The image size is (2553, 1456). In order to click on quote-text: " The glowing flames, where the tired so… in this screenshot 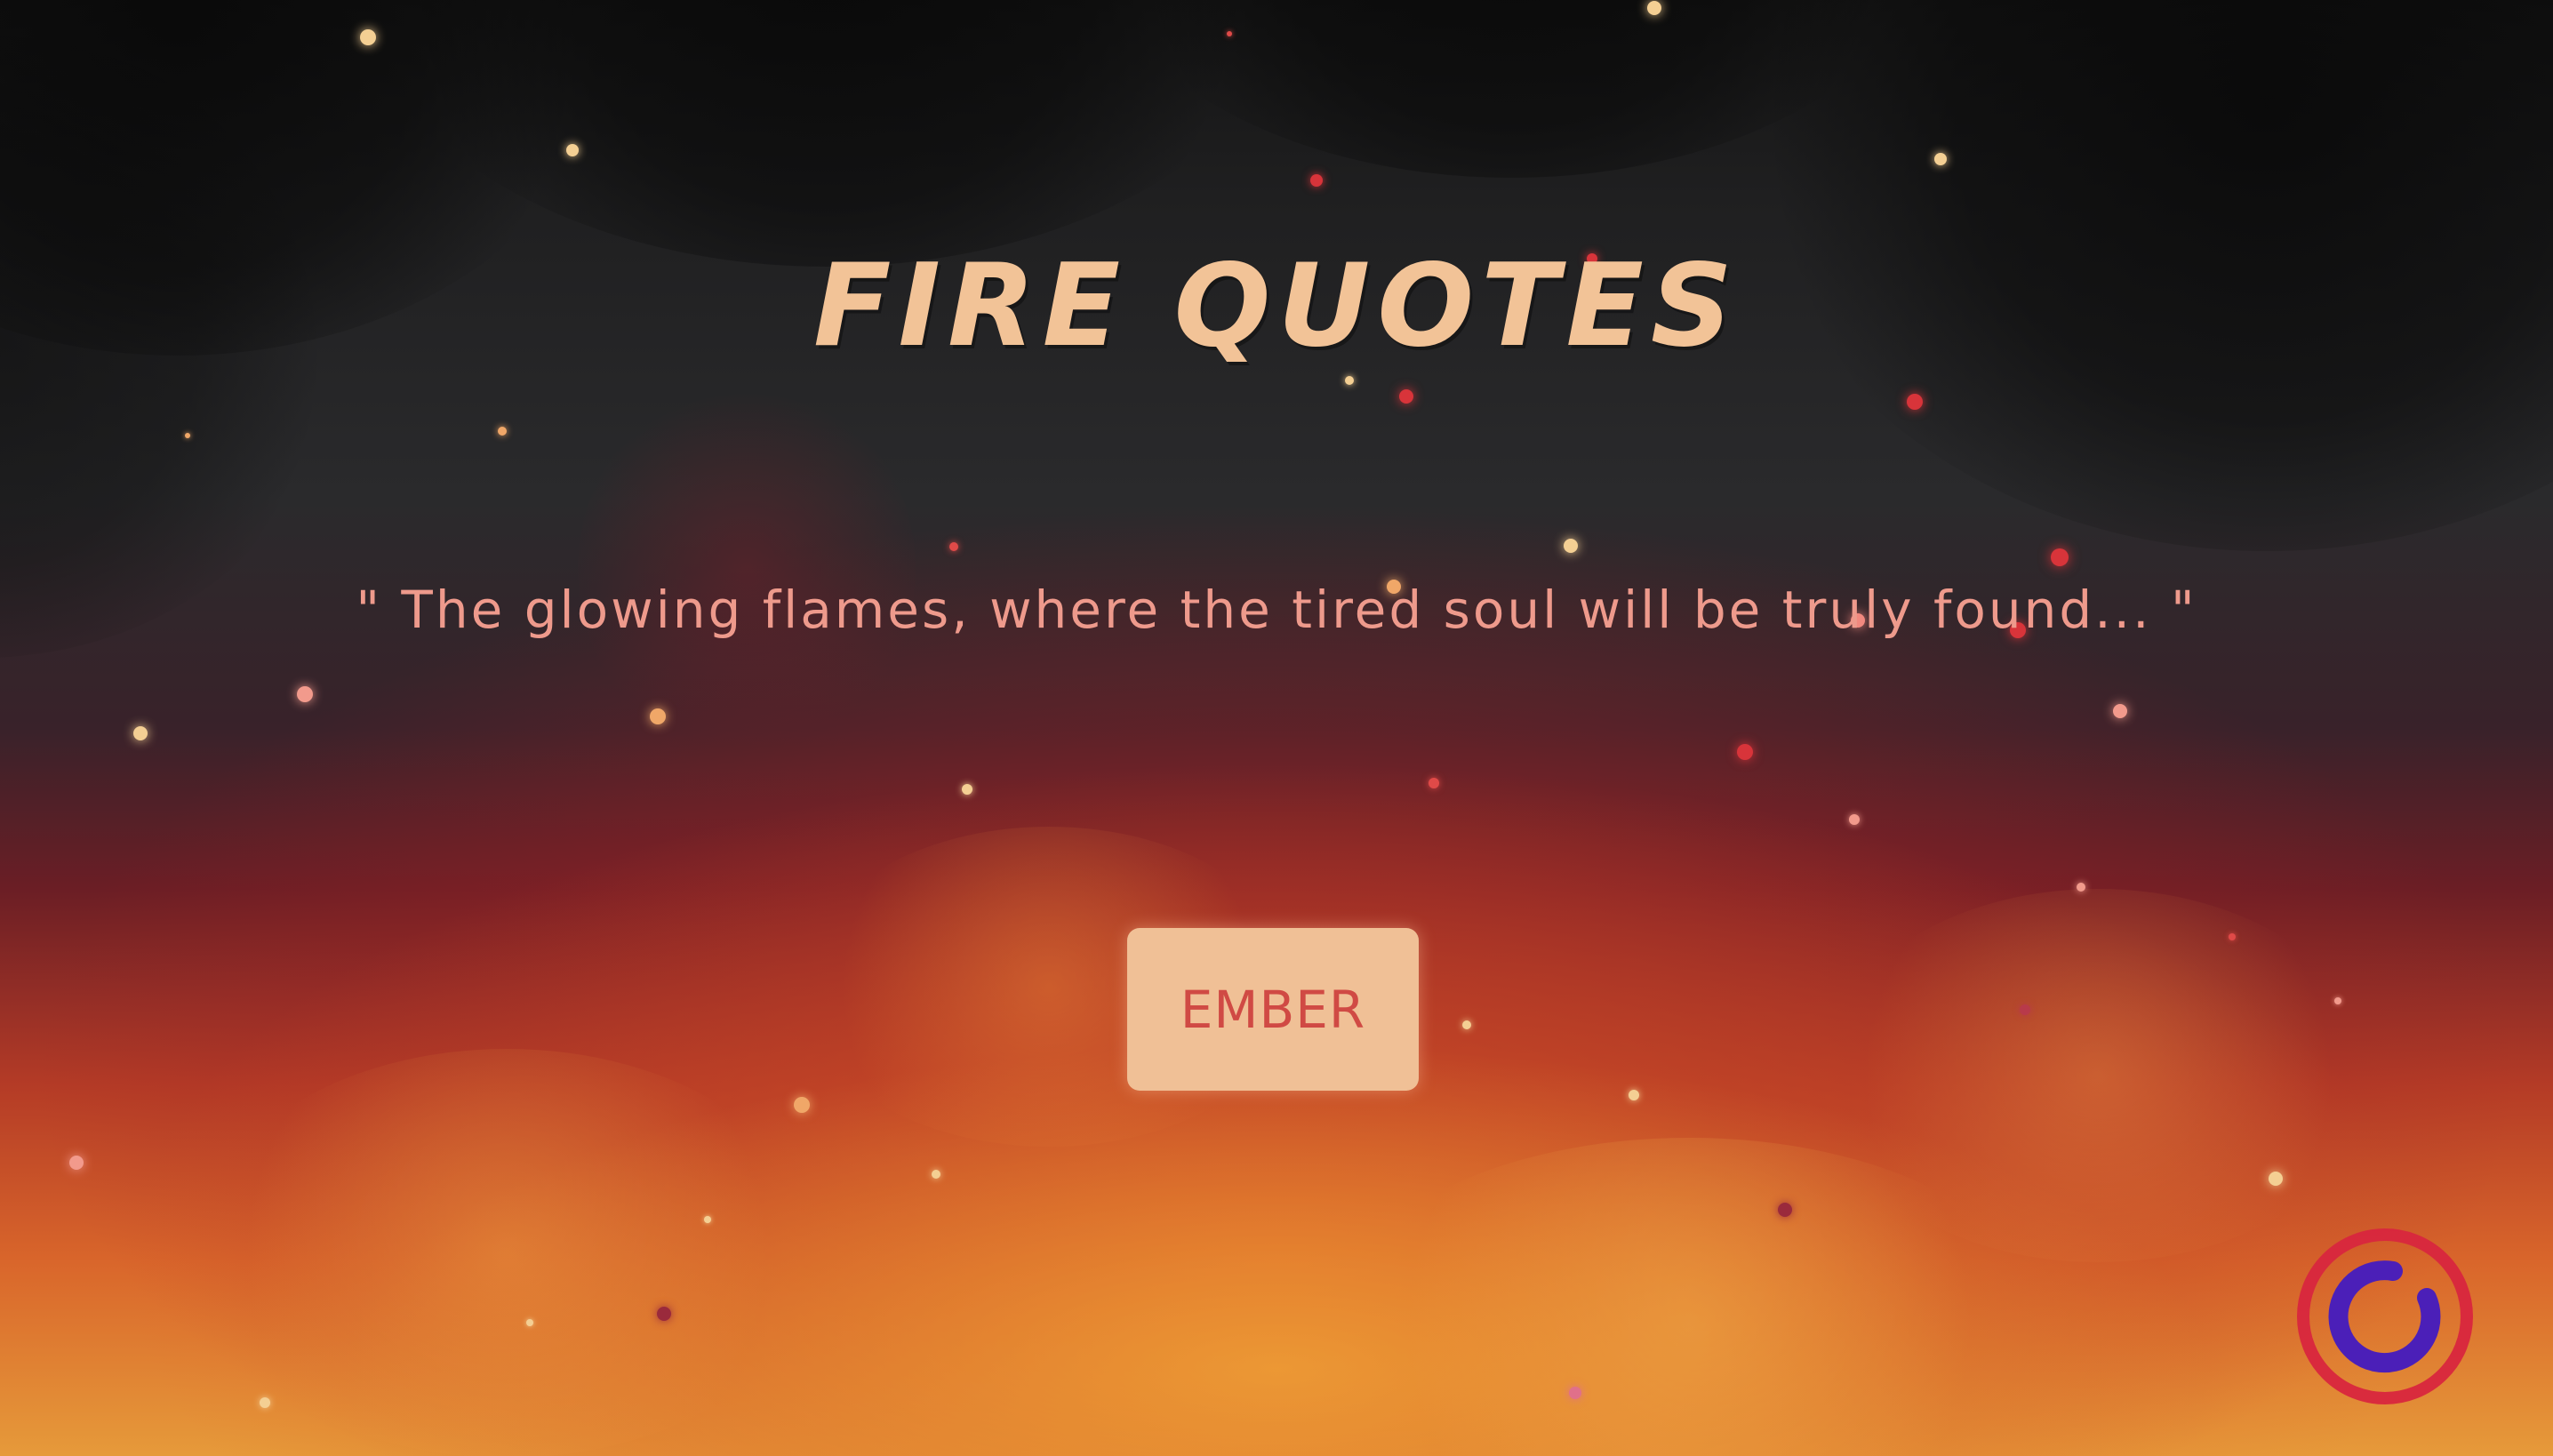, I will do `click(1276, 610)`.